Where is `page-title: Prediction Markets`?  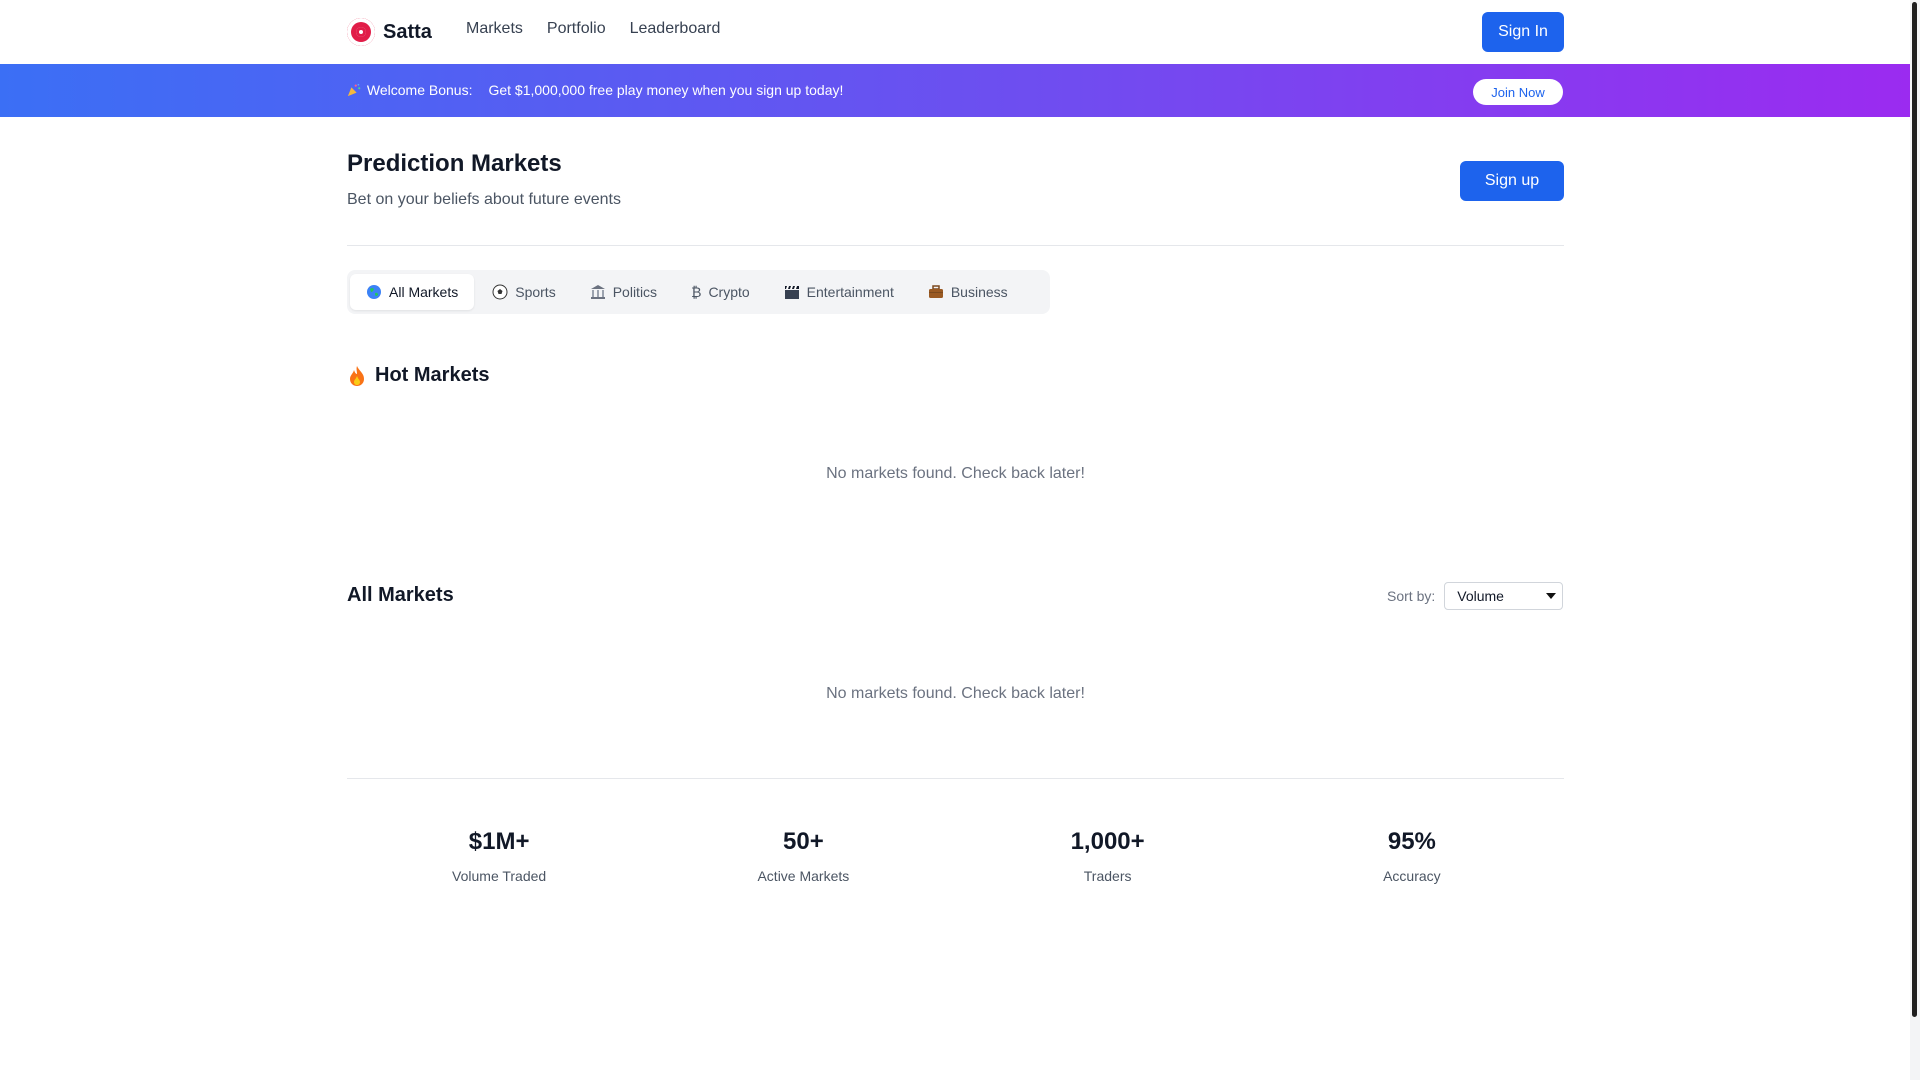 page-title: Prediction Markets is located at coordinates (454, 163).